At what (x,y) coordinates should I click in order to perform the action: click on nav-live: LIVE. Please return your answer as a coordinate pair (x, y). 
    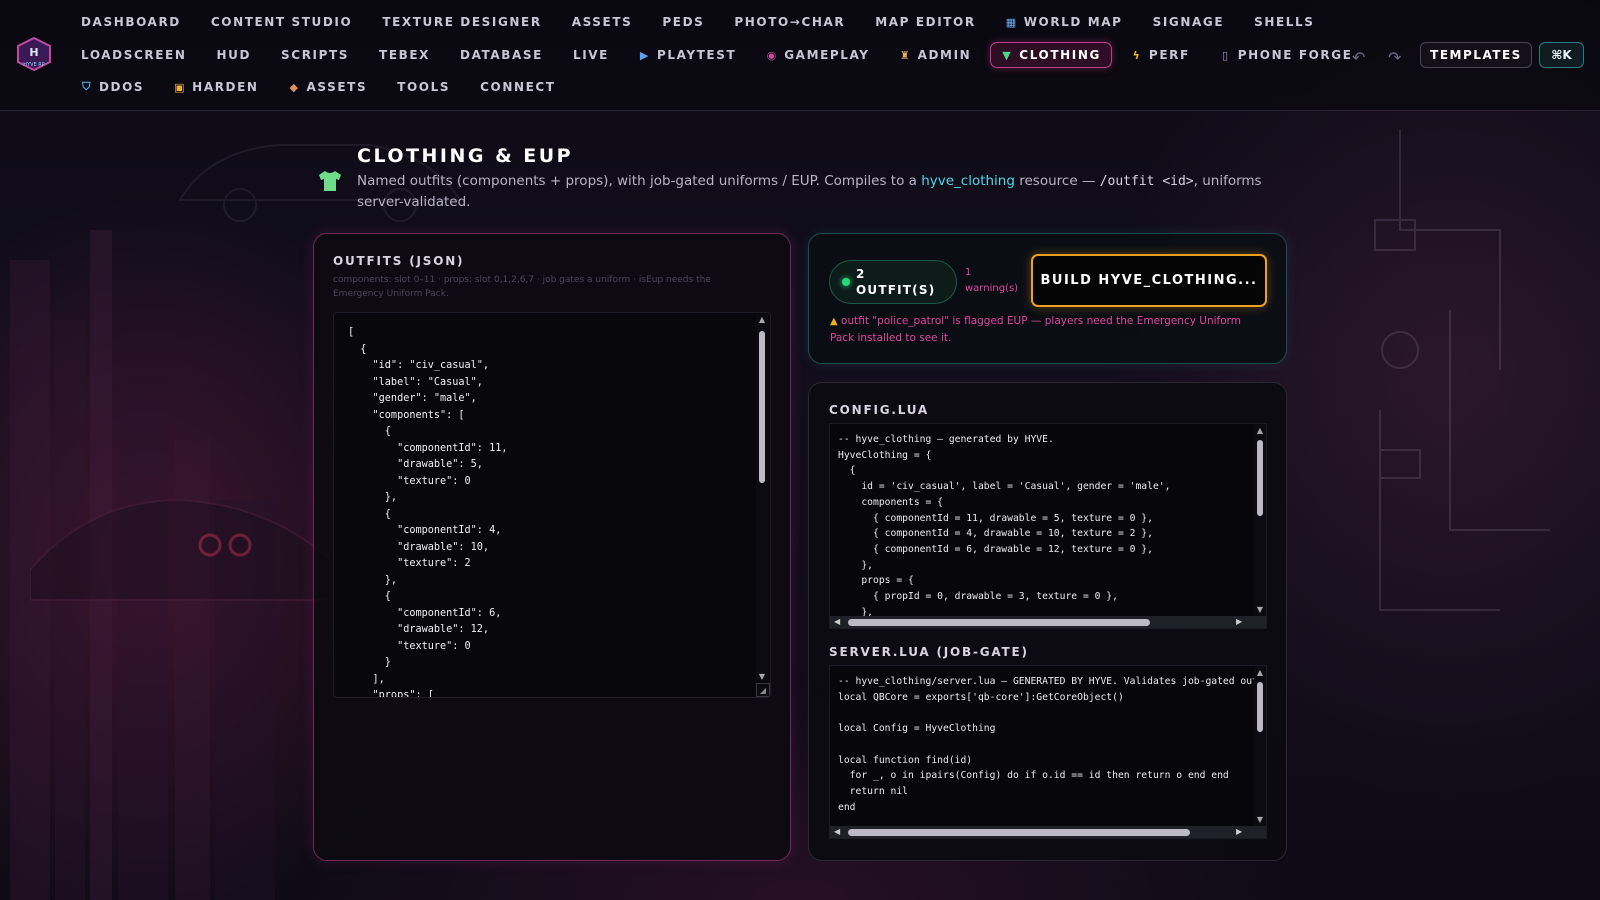
    Looking at the image, I should click on (591, 55).